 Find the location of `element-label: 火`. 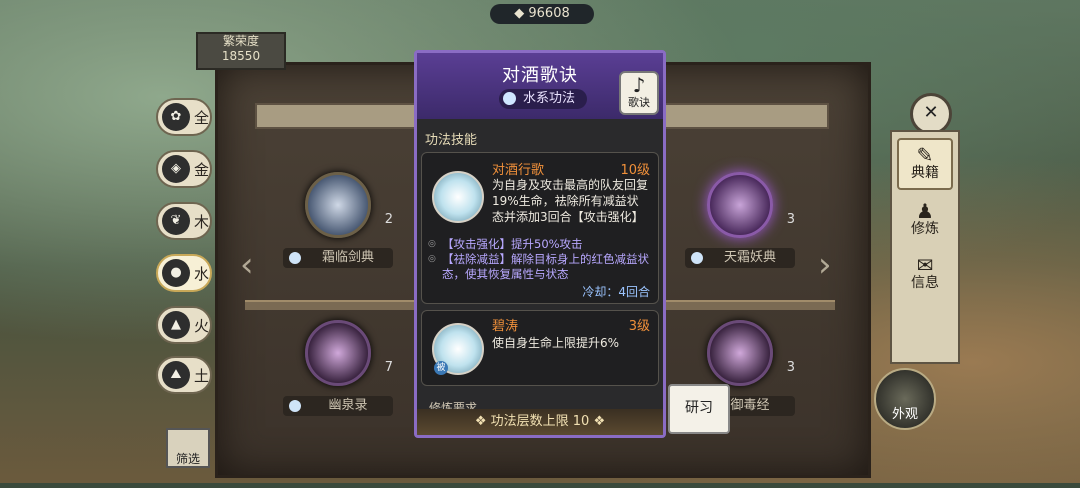

element-label: 火 is located at coordinates (202, 325).